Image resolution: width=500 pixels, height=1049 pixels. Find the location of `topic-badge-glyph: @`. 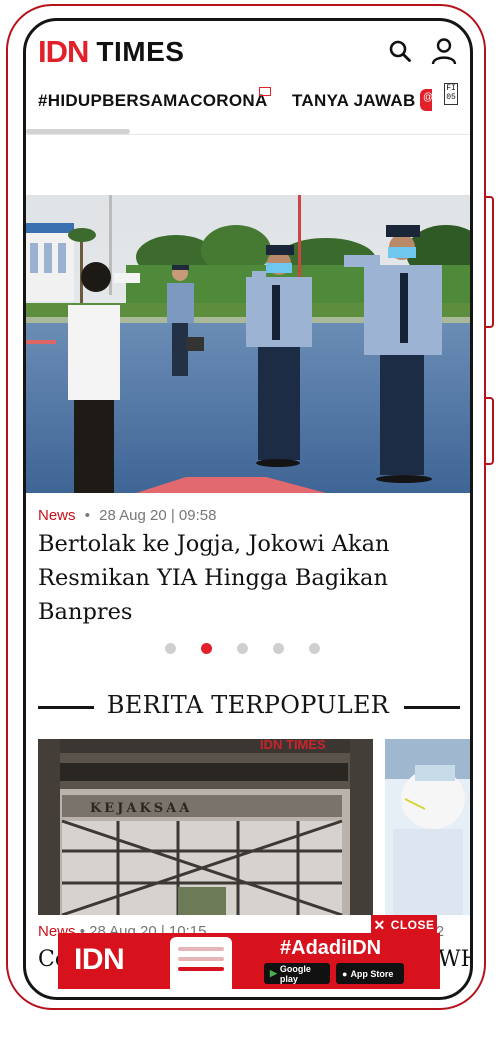

topic-badge-glyph: @ is located at coordinates (428, 97).